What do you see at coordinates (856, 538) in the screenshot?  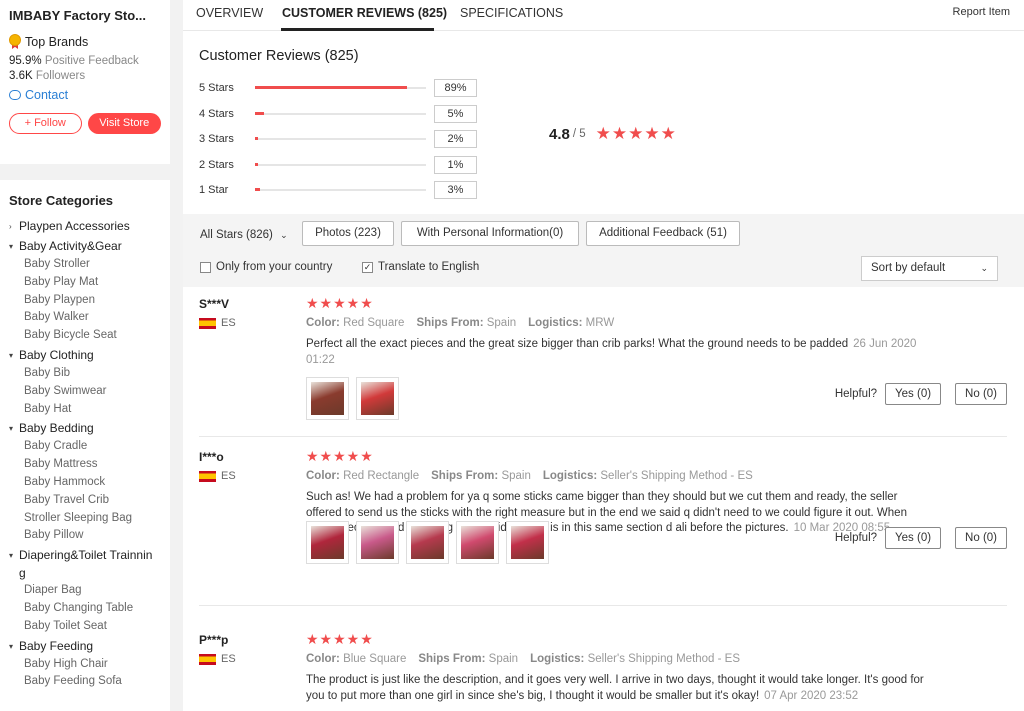 I see `helpful-label: Helpful?` at bounding box center [856, 538].